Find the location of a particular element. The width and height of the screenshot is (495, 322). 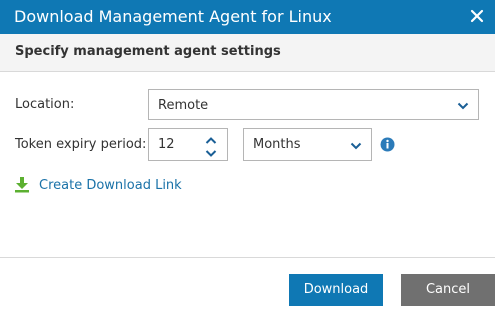

dialog-title: Download Management Agent for Linux is located at coordinates (173, 16).